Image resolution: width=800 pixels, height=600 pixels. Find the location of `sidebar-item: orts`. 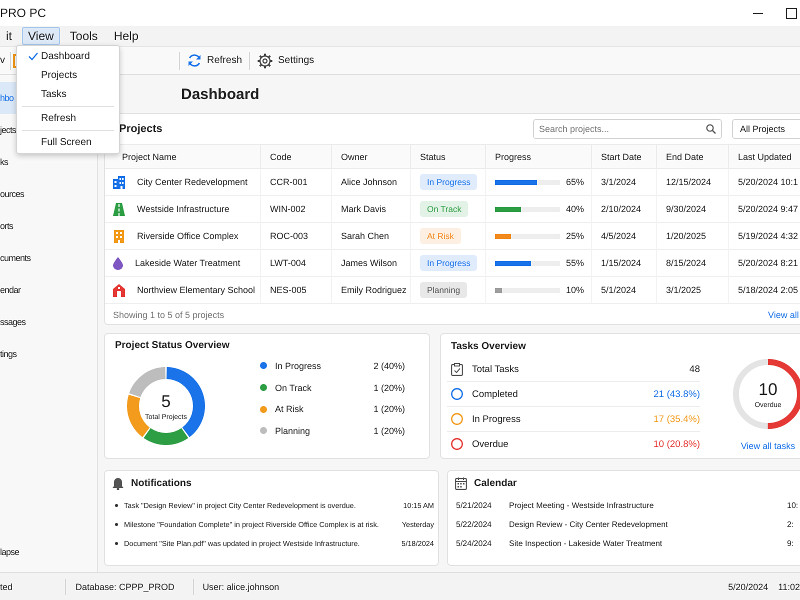

sidebar-item: orts is located at coordinates (44, 226).